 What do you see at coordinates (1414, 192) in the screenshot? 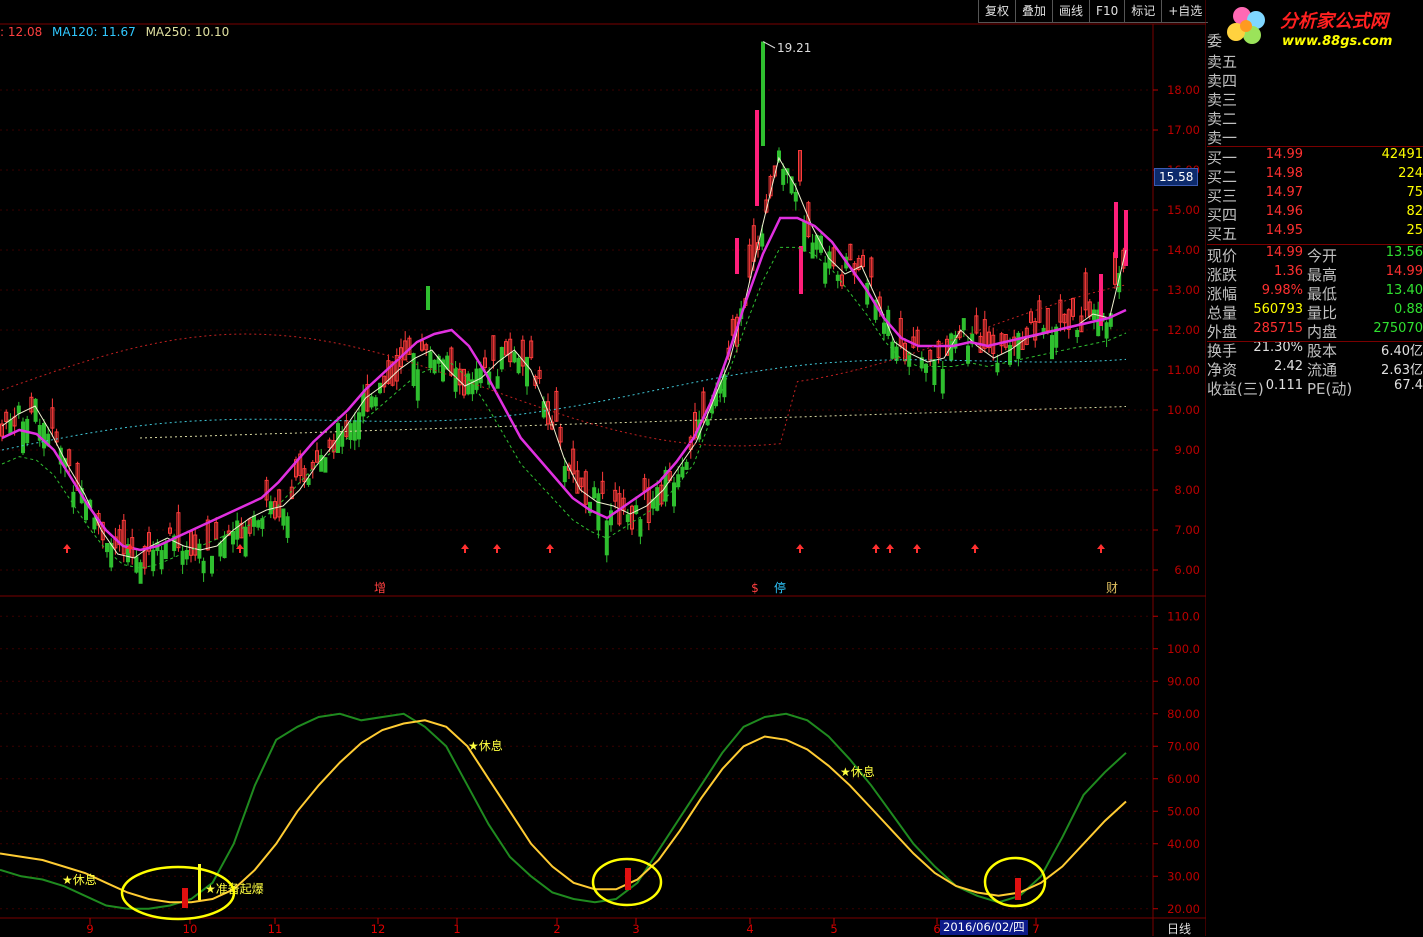
I see `bid-volume: 75` at bounding box center [1414, 192].